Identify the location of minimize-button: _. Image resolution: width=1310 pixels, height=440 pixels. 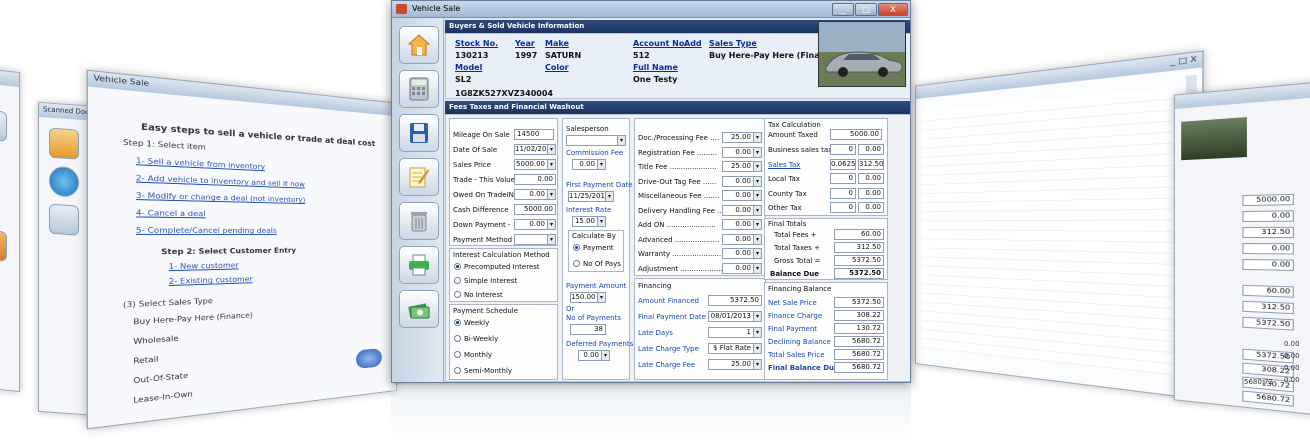
(843, 9).